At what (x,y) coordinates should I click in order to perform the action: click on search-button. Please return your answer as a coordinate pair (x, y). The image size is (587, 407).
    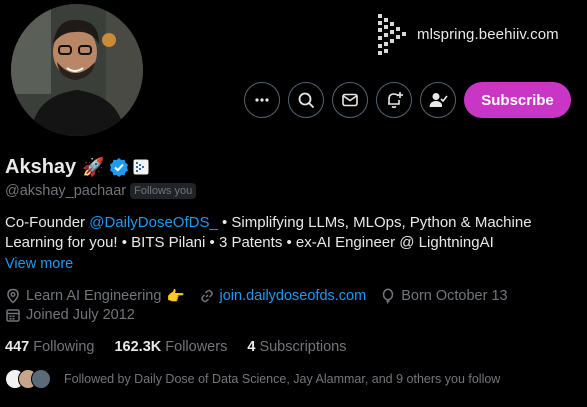
    Looking at the image, I should click on (306, 100).